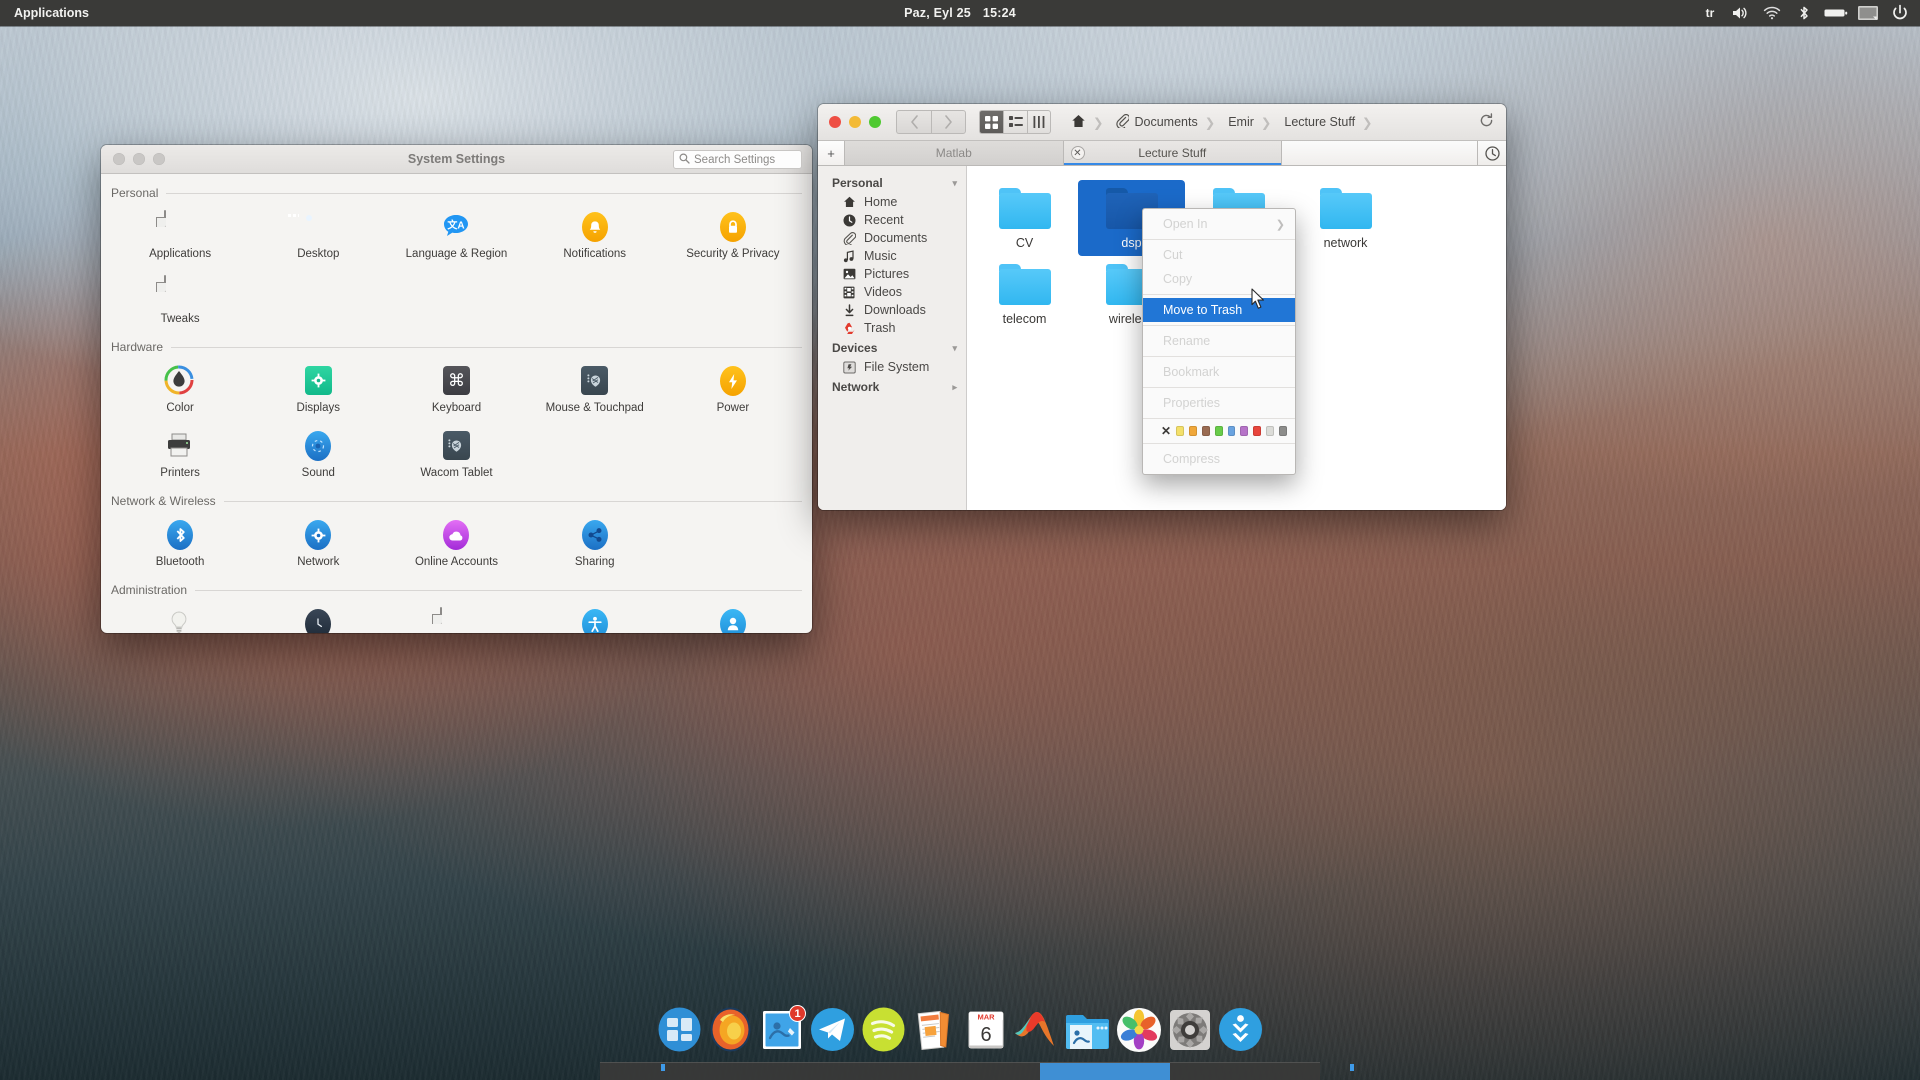  Describe the element at coordinates (1219, 459) in the screenshot. I see `context-menu-item-compress: Compress` at that location.